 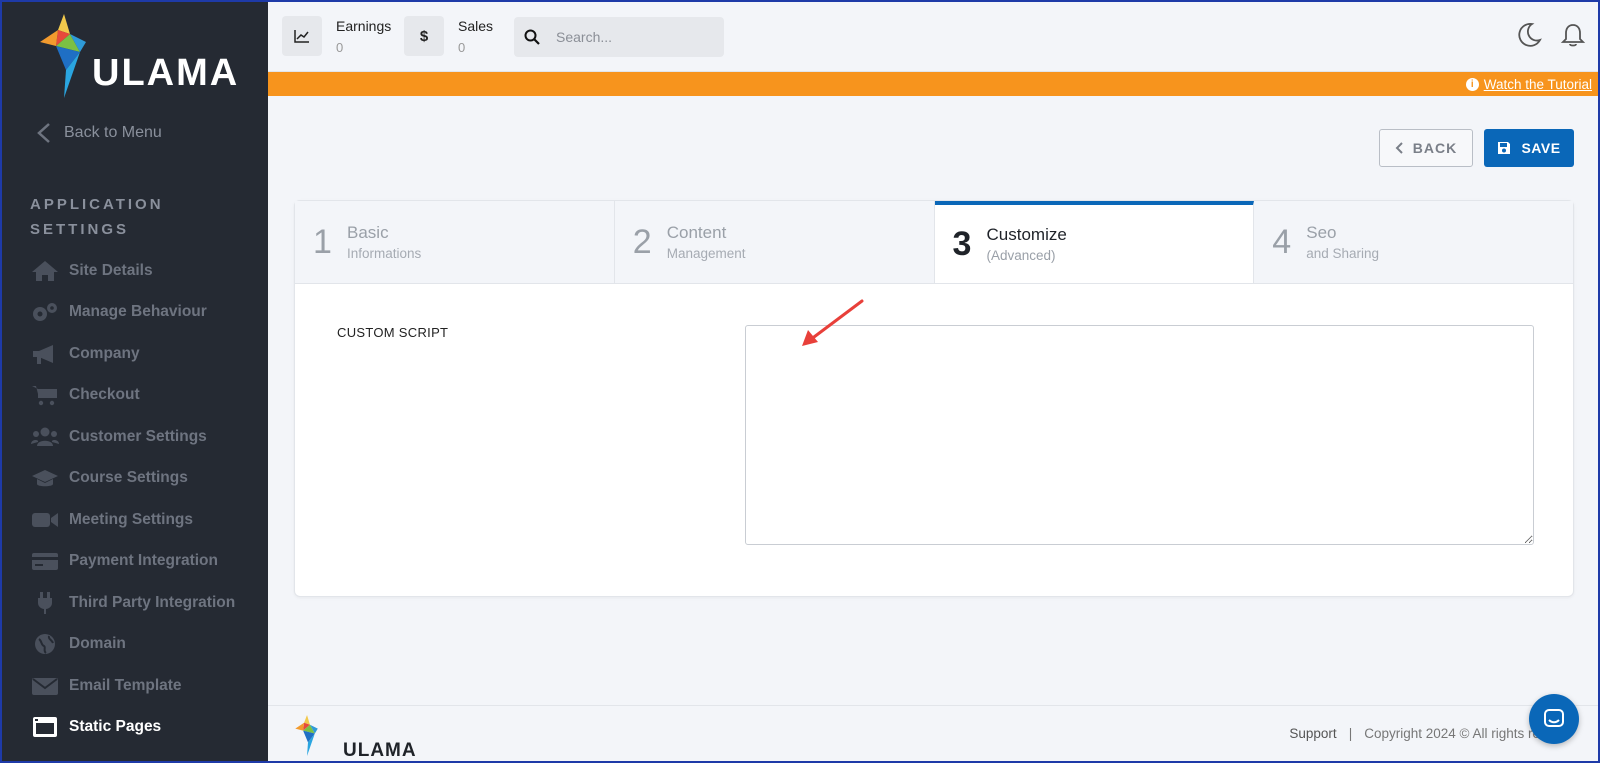 What do you see at coordinates (111, 270) in the screenshot?
I see `sidebar-item-label: Site Details` at bounding box center [111, 270].